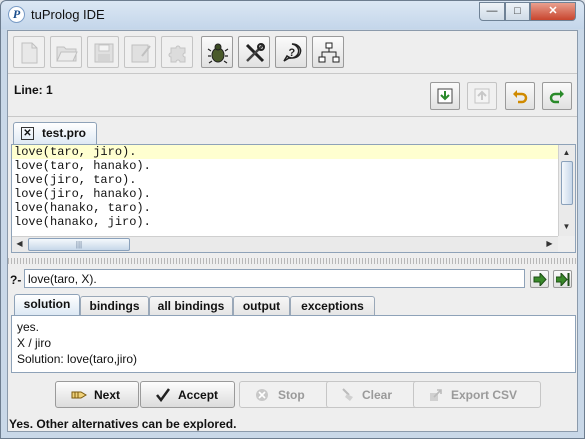  What do you see at coordinates (79, 244) in the screenshot?
I see `horizontal-scroll-thumb: |||` at bounding box center [79, 244].